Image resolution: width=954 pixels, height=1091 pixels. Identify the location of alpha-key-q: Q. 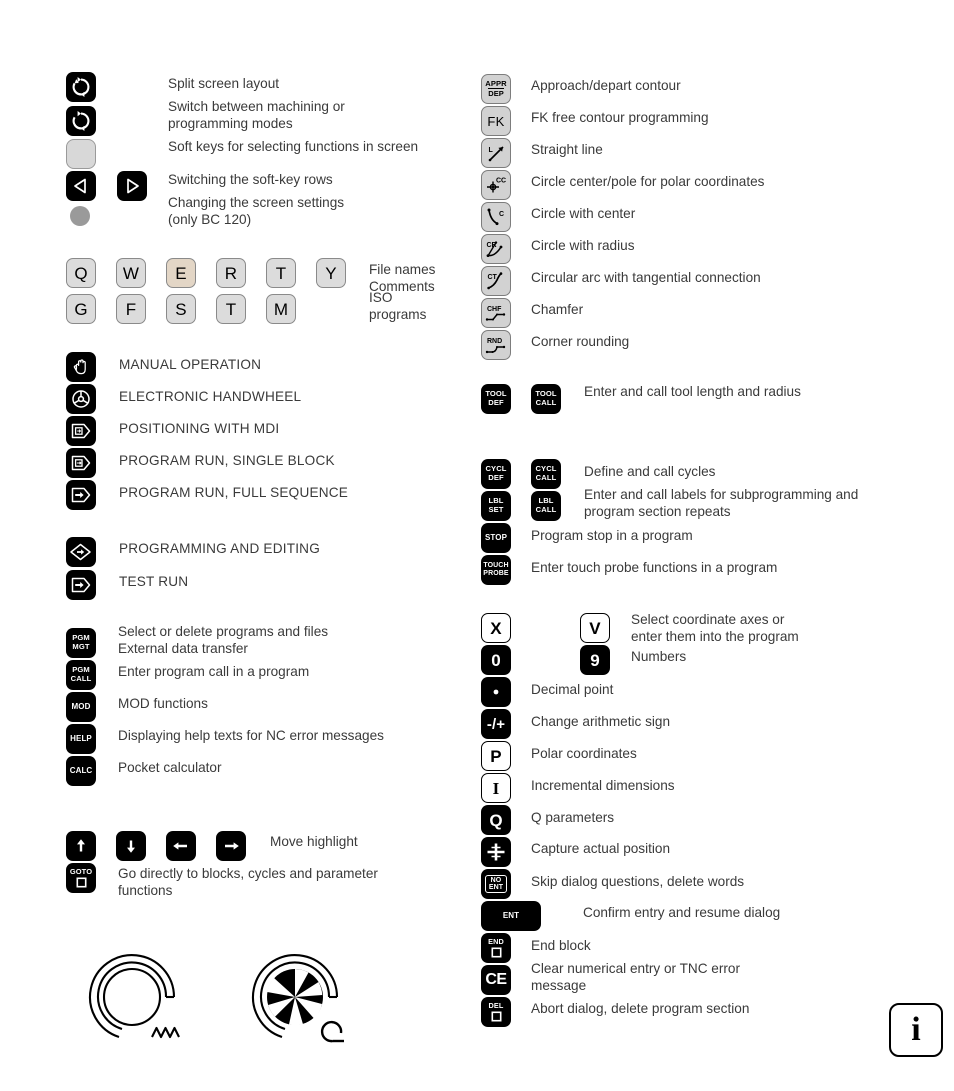
(81, 273).